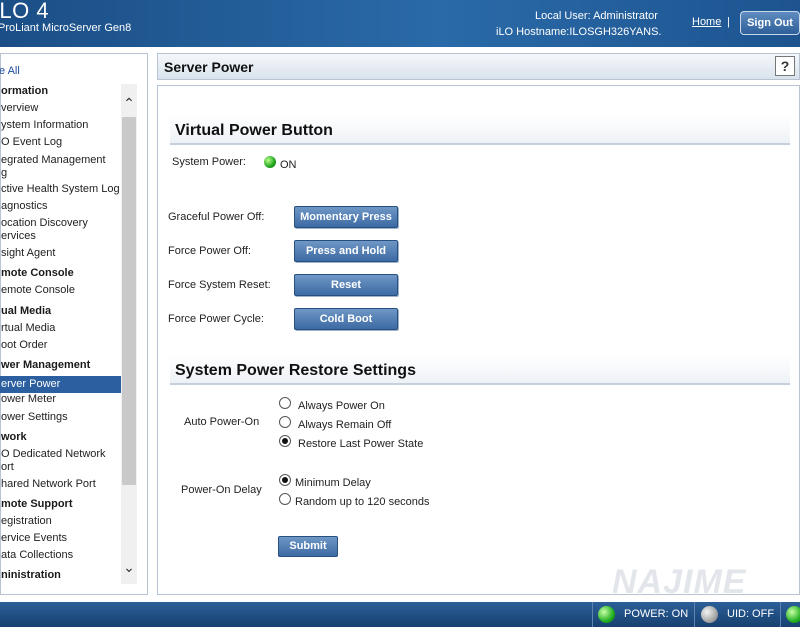  What do you see at coordinates (60, 189) in the screenshot?
I see `nav-active-health-system-log: ctive Health System Log` at bounding box center [60, 189].